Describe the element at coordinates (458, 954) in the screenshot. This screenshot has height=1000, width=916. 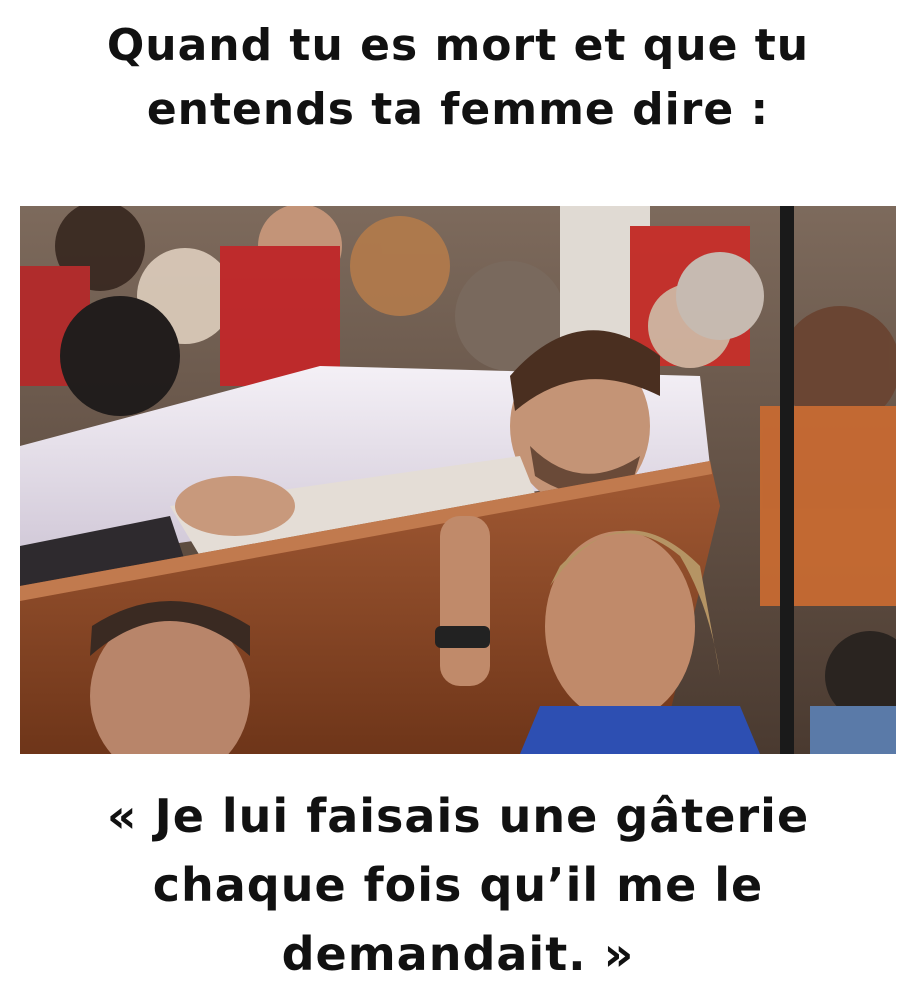
I see `bottom-caption-line-3: demandait. »` at that location.